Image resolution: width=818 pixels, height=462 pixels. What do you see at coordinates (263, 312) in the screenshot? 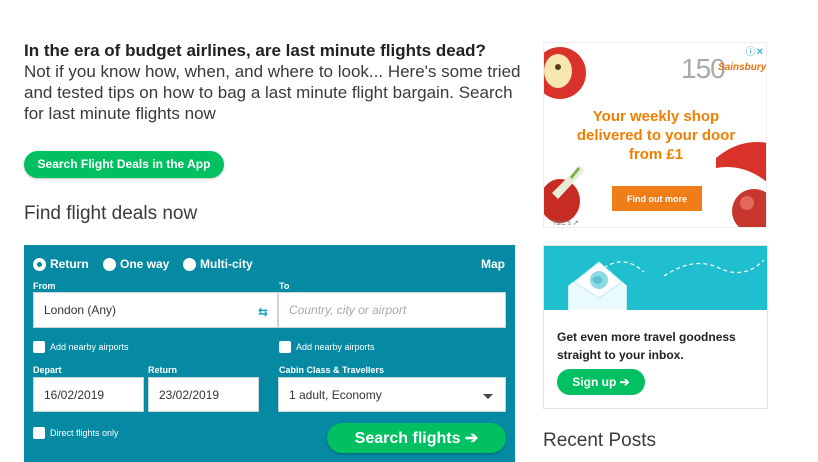
I see `swap-icon: ⇆` at bounding box center [263, 312].